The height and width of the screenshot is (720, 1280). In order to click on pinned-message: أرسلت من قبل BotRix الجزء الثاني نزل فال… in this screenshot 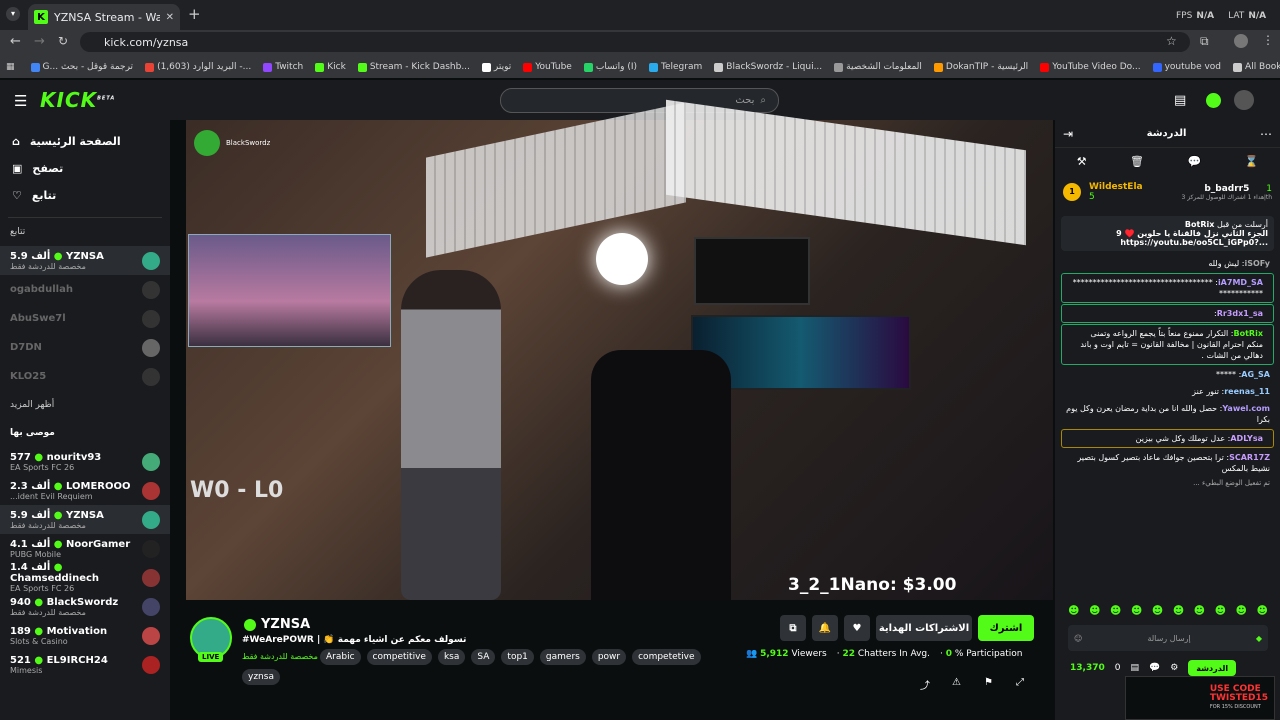, I will do `click(1167, 233)`.